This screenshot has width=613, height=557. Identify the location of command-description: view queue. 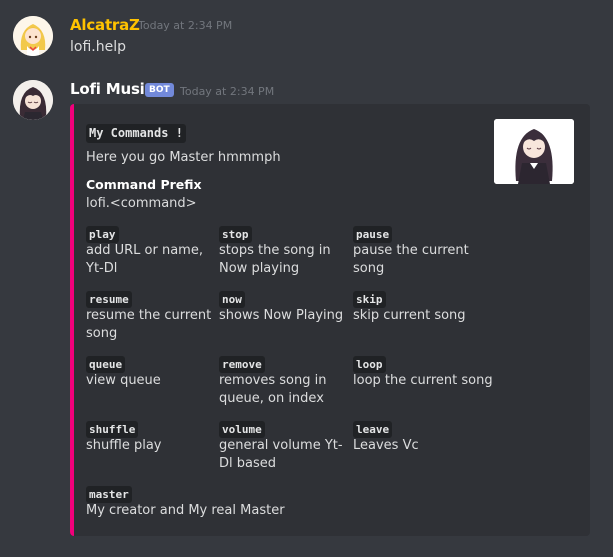
(123, 380).